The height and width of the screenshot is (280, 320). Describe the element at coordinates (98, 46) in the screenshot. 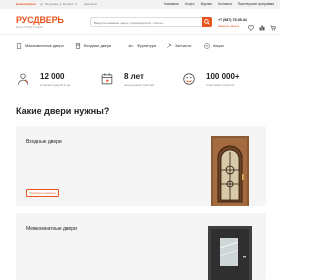

I see `category-label: Входные двери` at that location.